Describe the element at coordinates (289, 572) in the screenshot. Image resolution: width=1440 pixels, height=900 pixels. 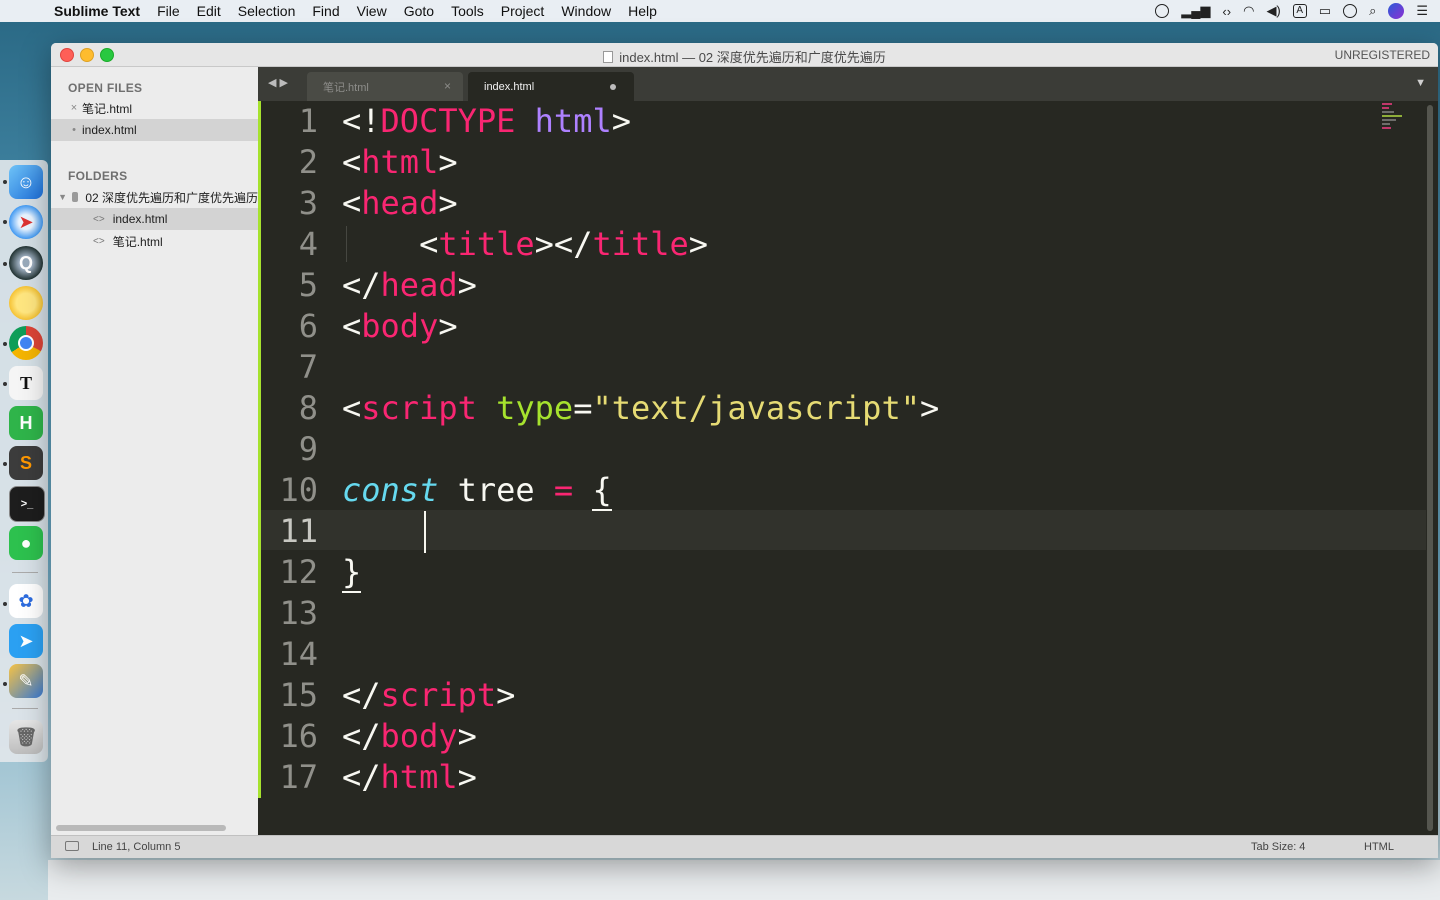
I see `line-number: 12` at that location.